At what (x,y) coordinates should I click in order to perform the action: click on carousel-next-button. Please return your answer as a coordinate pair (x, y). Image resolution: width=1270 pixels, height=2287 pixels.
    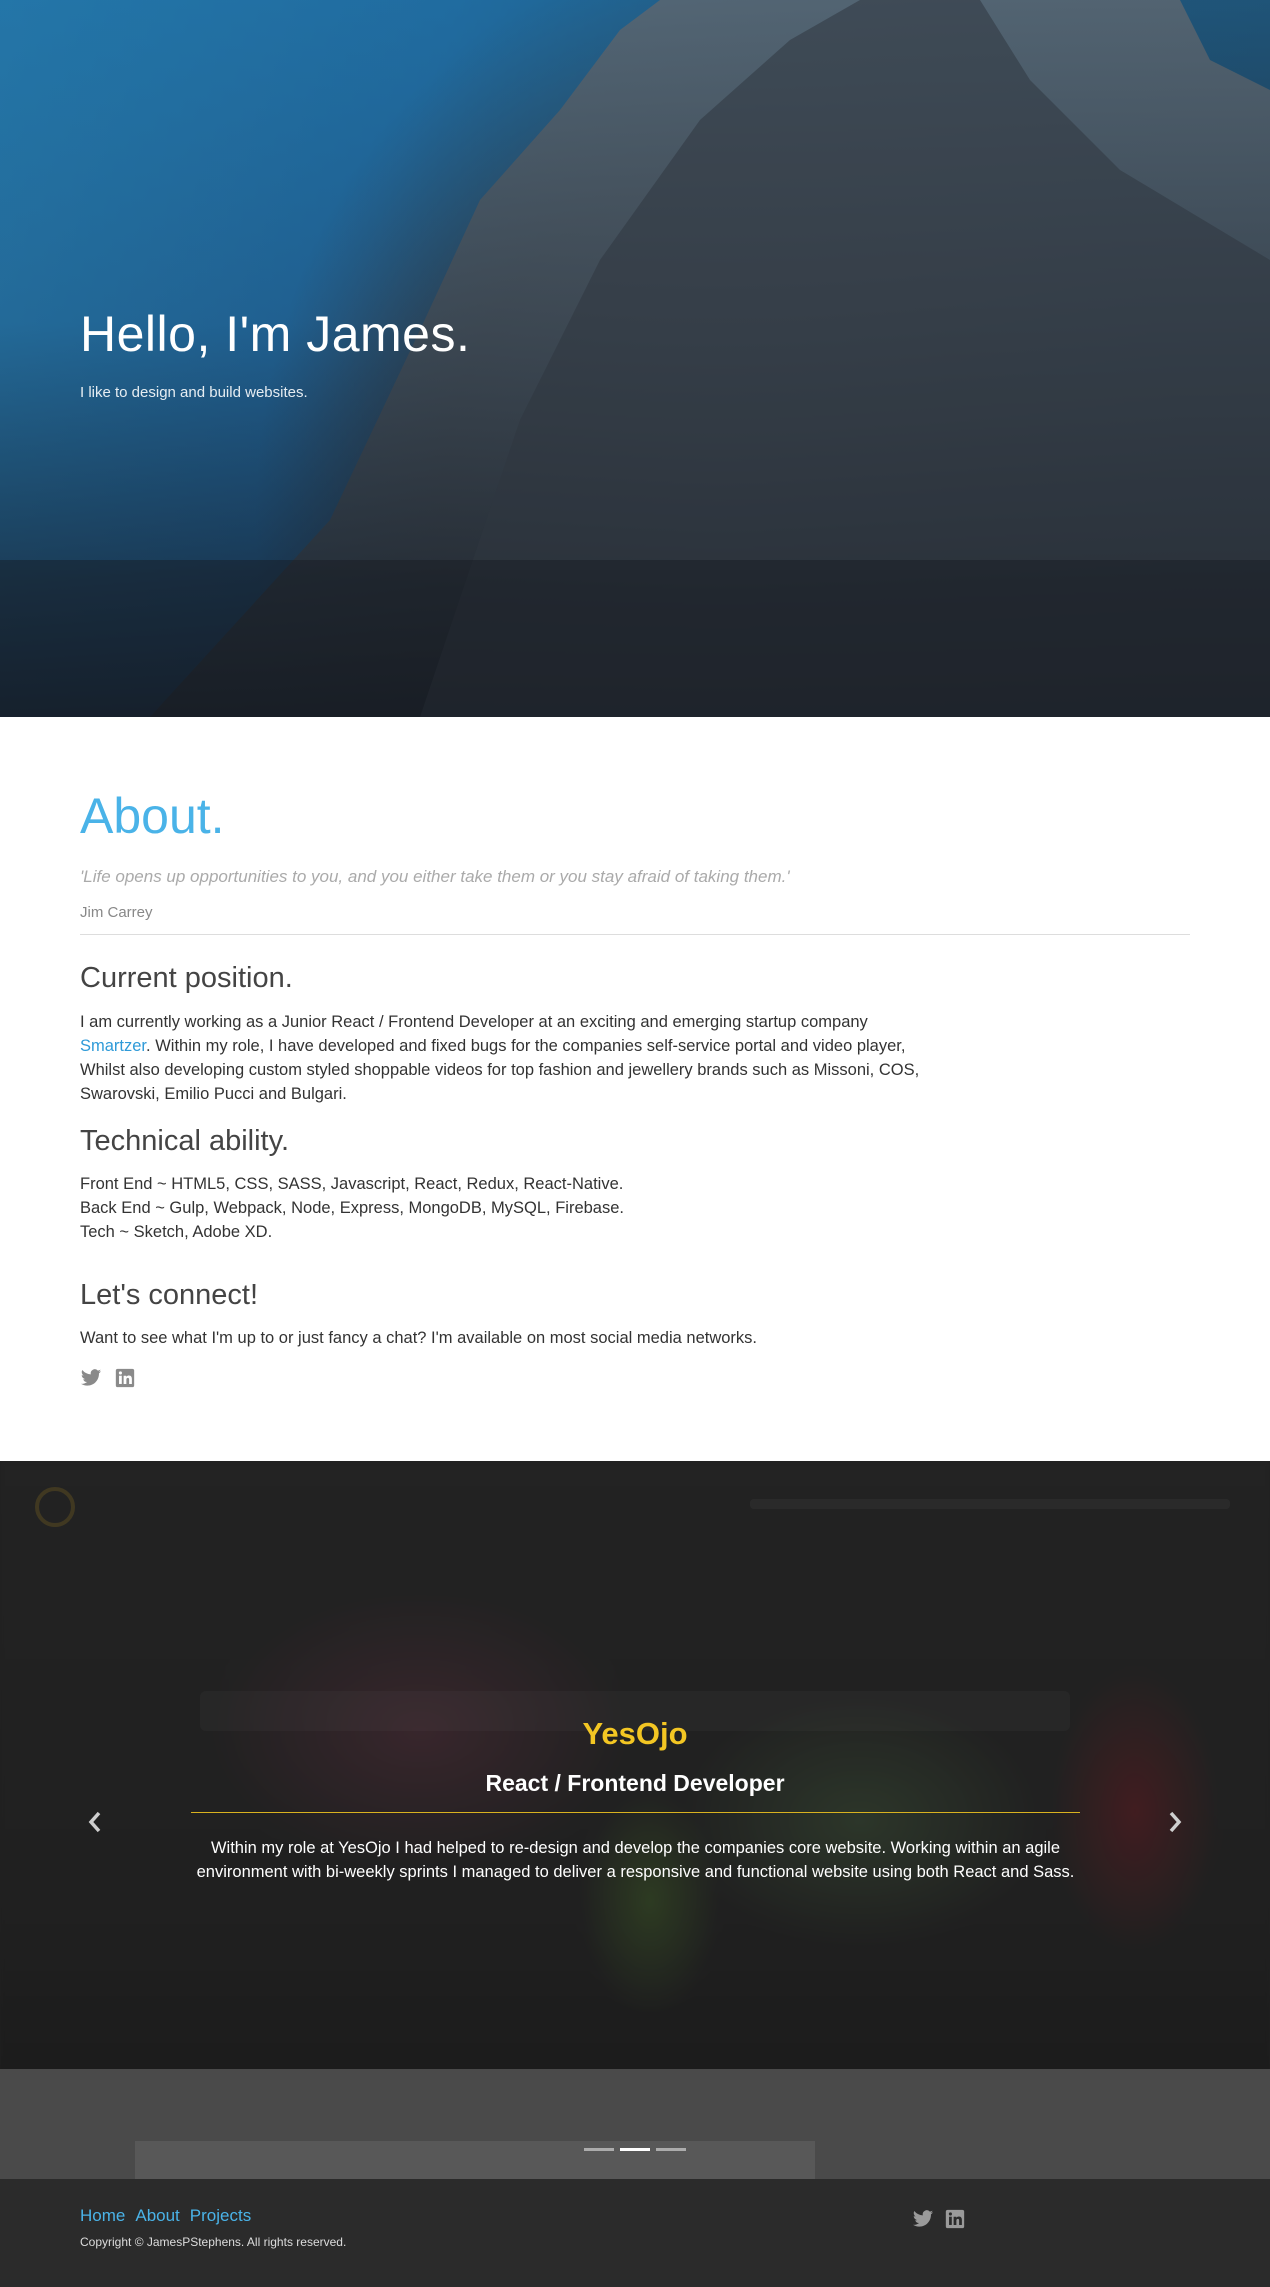
    Looking at the image, I should click on (1175, 1822).